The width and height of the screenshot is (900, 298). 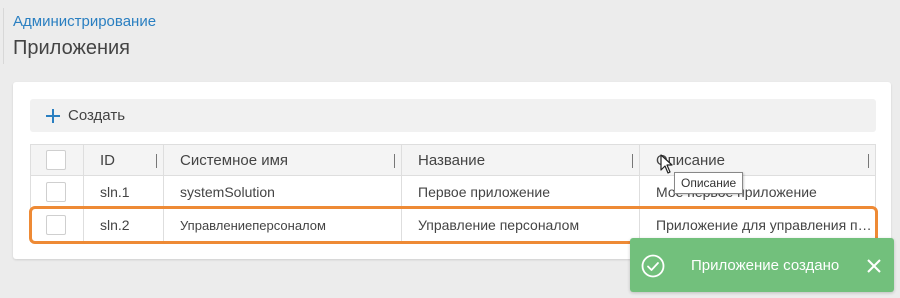 I want to click on toolbar: Создать, so click(x=453, y=115).